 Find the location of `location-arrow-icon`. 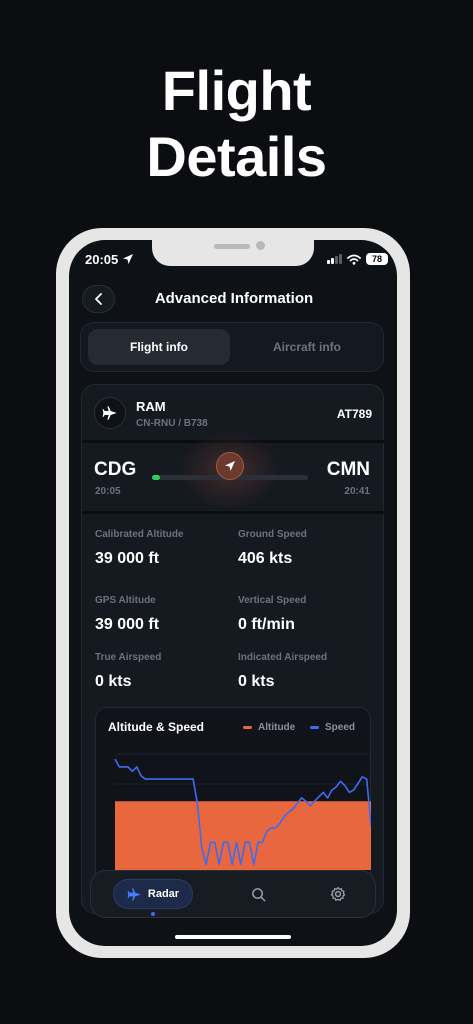

location-arrow-icon is located at coordinates (128, 259).